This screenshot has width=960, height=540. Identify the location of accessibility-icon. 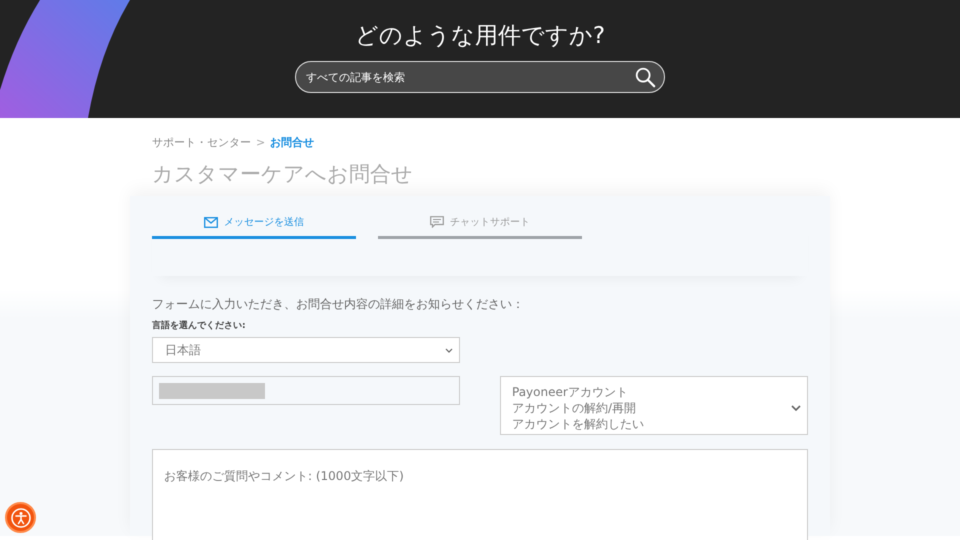
(20, 518).